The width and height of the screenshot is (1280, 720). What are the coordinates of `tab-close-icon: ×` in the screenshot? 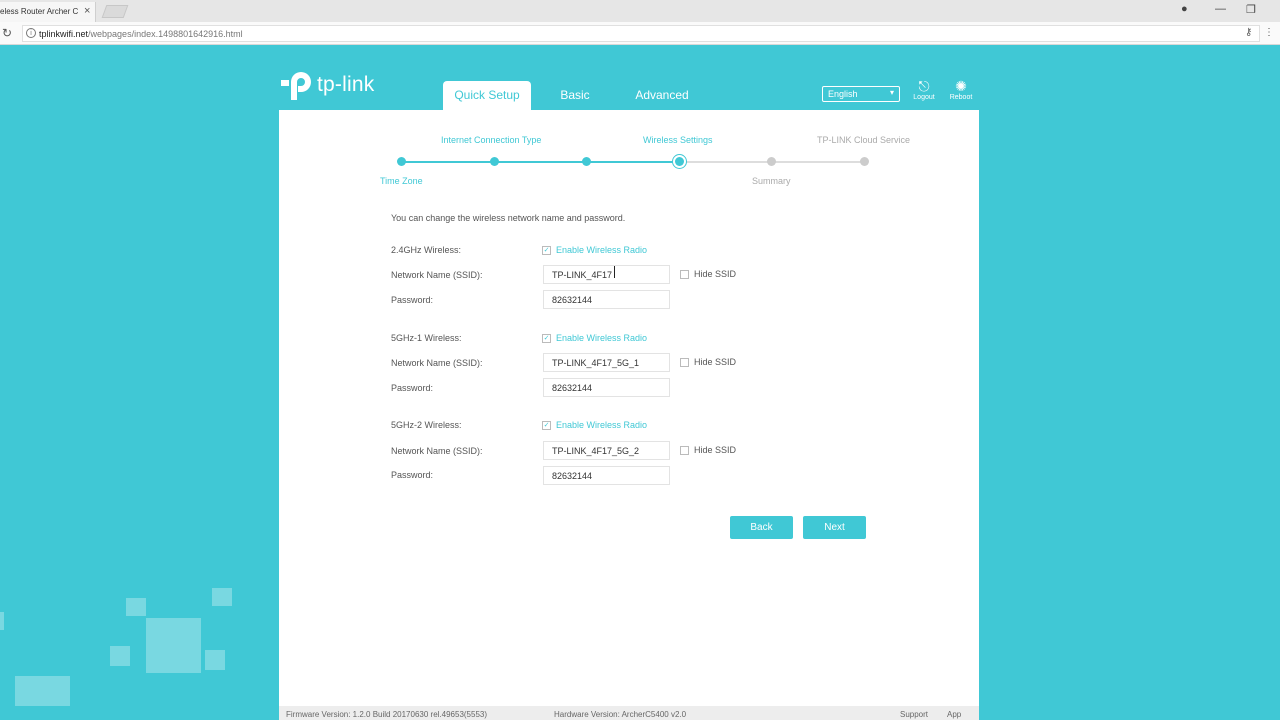 It's located at (87, 11).